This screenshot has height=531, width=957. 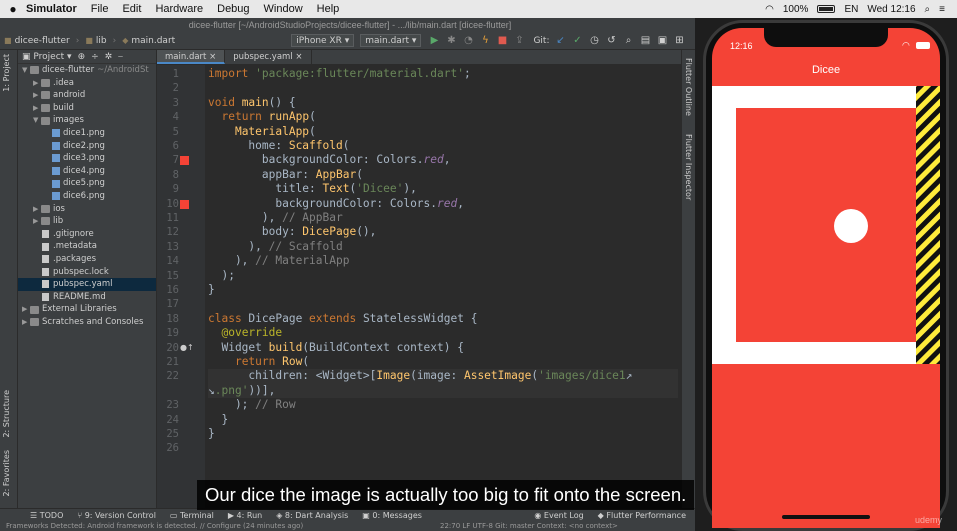 What do you see at coordinates (245, 333) in the screenshot?
I see `code-line: @override` at bounding box center [245, 333].